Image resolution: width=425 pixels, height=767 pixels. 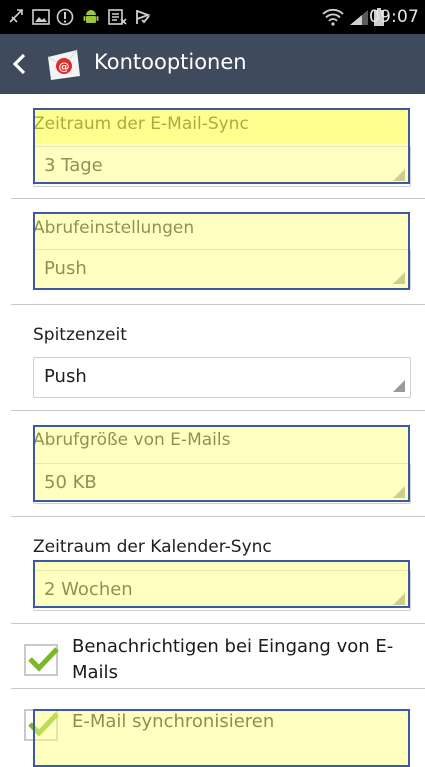 I want to click on notify-new-mail-row: Benachrichtigen bei Eingang von E-Mails, so click(x=212, y=656).